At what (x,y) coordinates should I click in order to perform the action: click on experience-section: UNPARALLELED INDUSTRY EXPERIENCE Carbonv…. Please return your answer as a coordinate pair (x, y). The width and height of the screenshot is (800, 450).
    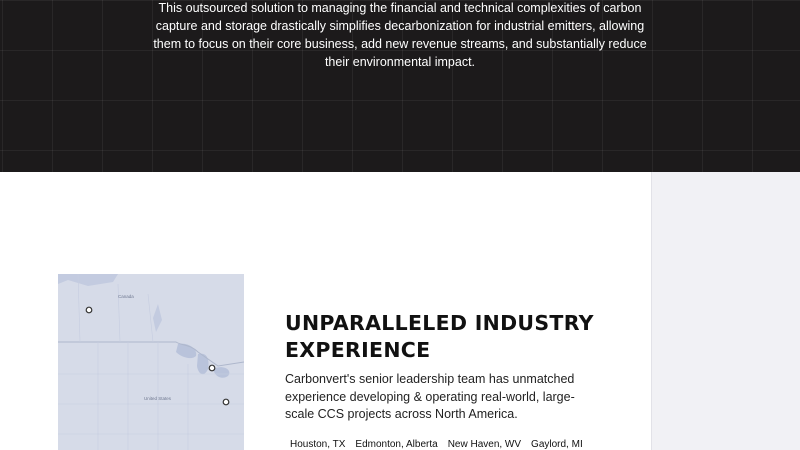
    Looking at the image, I should click on (450, 367).